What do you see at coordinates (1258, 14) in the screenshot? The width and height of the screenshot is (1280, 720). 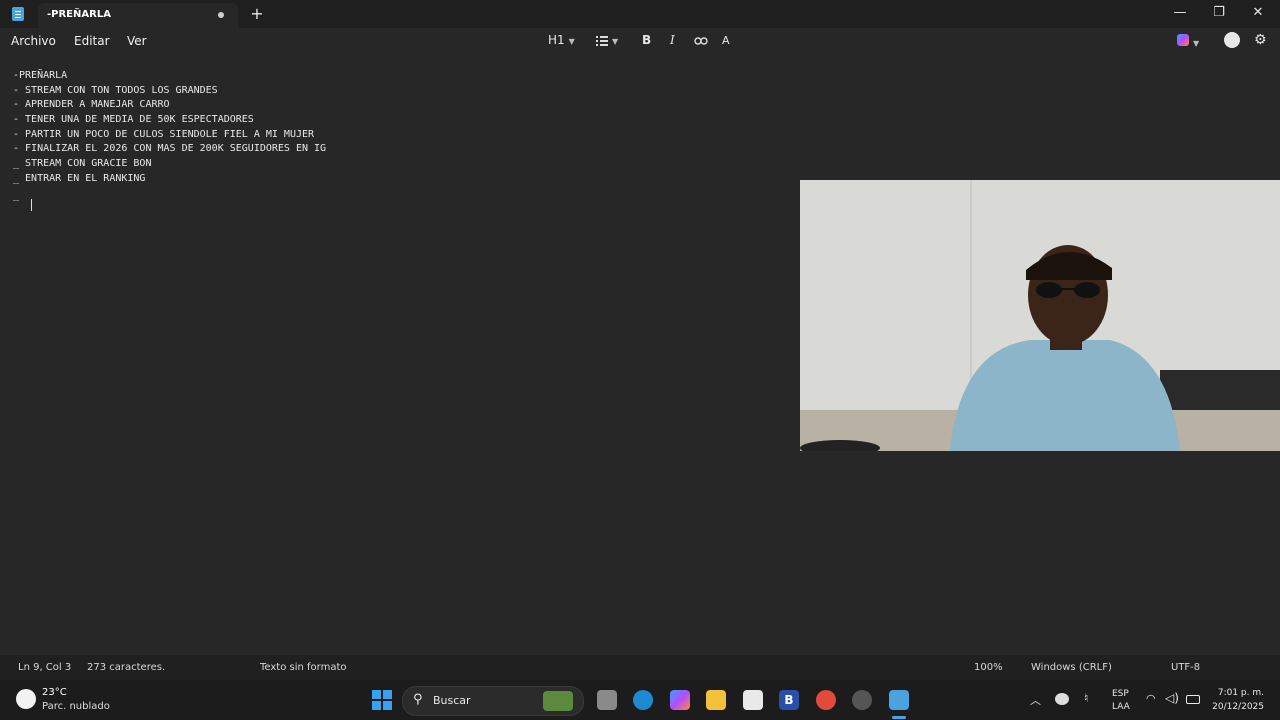 I see `close-button: ✕` at bounding box center [1258, 14].